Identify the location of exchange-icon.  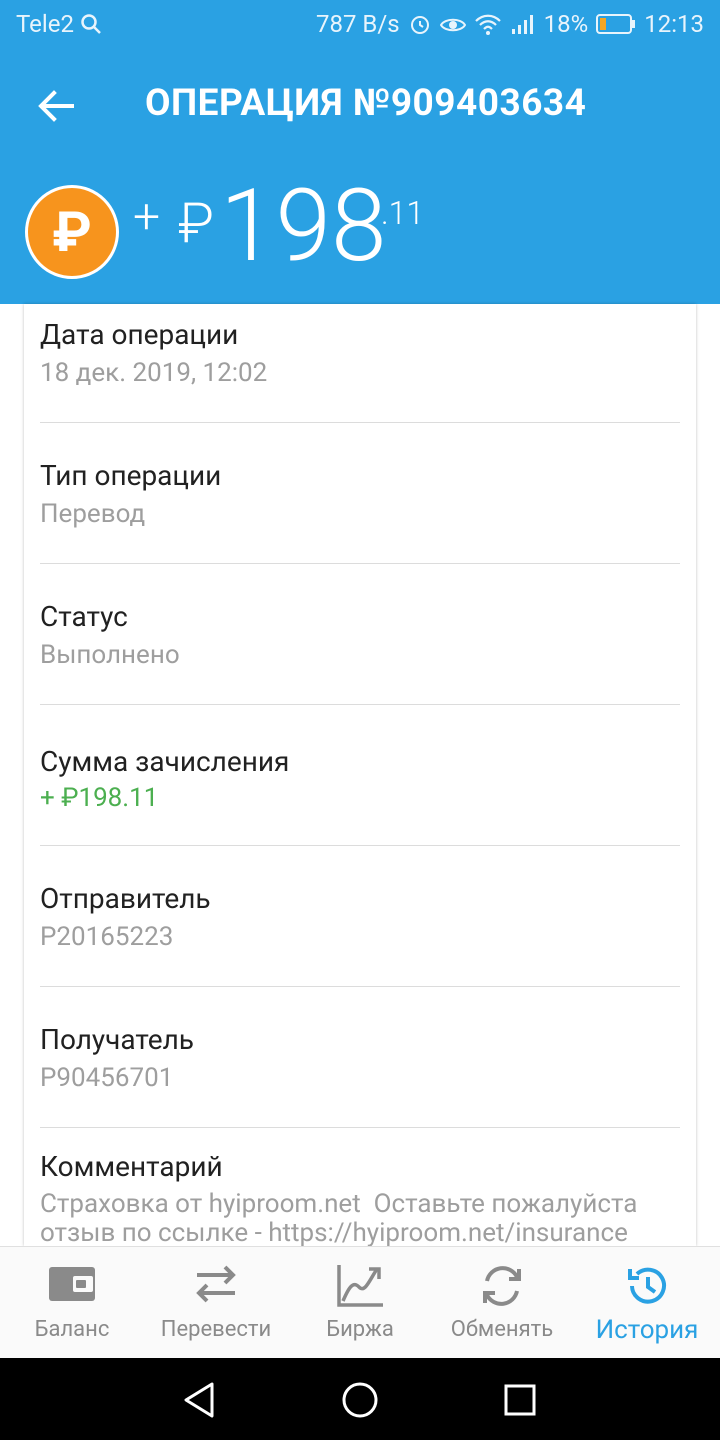
(502, 1286).